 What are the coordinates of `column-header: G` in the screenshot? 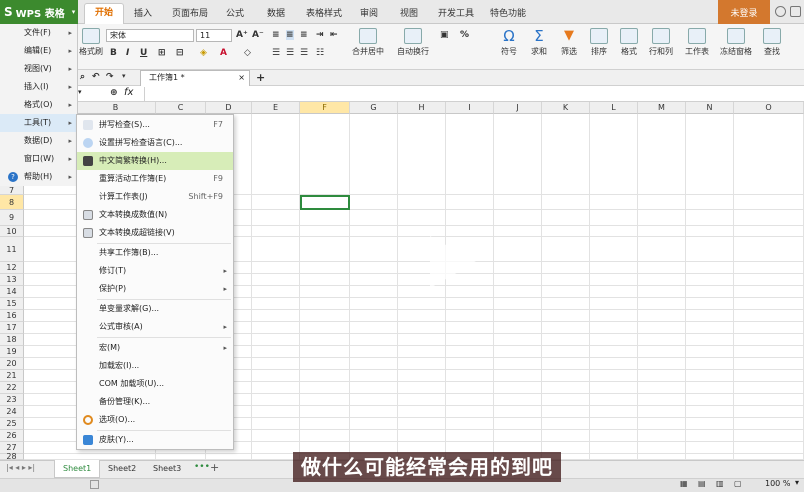 It's located at (374, 108).